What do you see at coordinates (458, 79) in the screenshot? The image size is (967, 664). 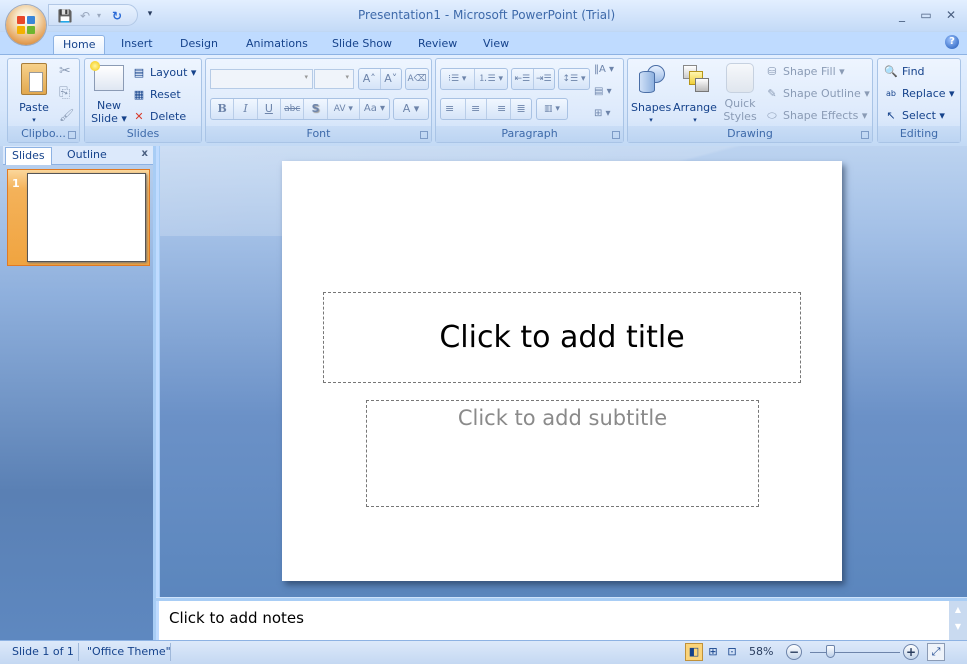 I see `bullets-button: ⁝☰ ▾` at bounding box center [458, 79].